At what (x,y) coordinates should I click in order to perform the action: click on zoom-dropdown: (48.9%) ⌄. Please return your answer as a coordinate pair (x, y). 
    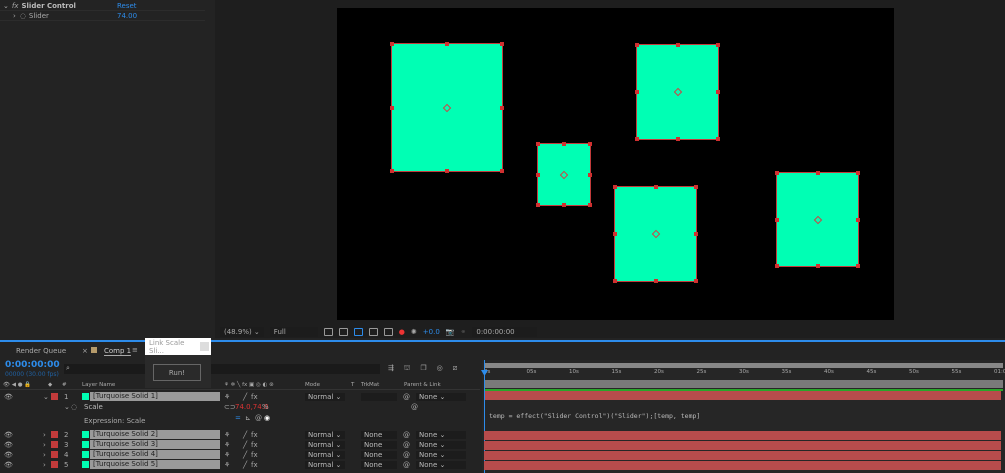
    Looking at the image, I should click on (242, 332).